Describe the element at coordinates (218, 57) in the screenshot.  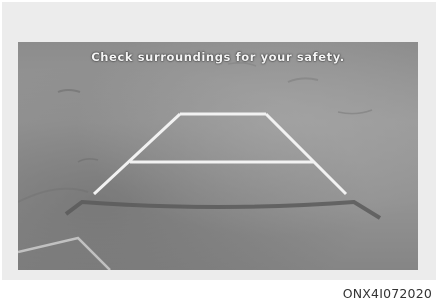
I see `safety-warning-message: Check surroundings for your safety.` at that location.